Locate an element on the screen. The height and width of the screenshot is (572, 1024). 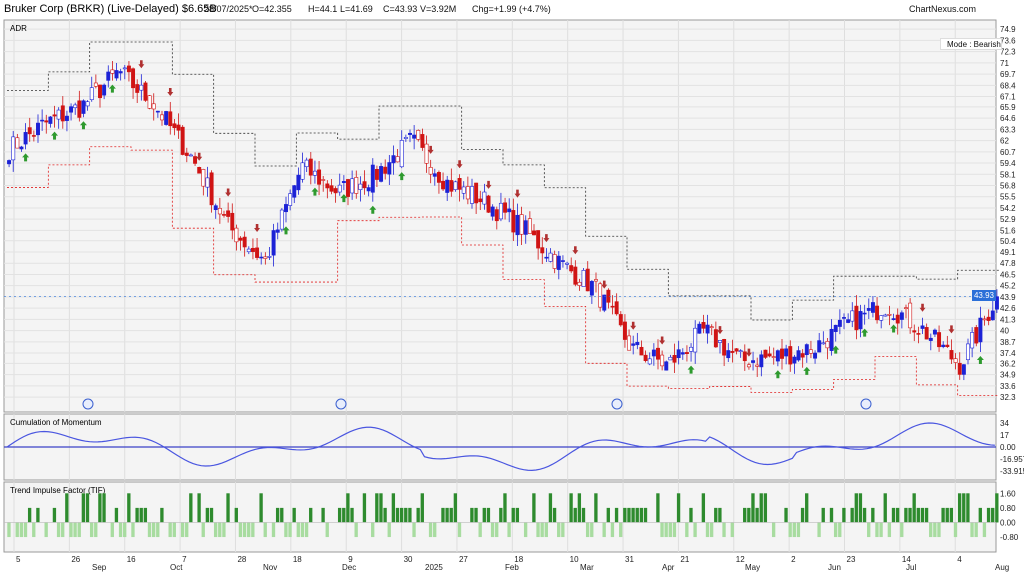
panel-label-adr: ADR is located at coordinates (18, 28).